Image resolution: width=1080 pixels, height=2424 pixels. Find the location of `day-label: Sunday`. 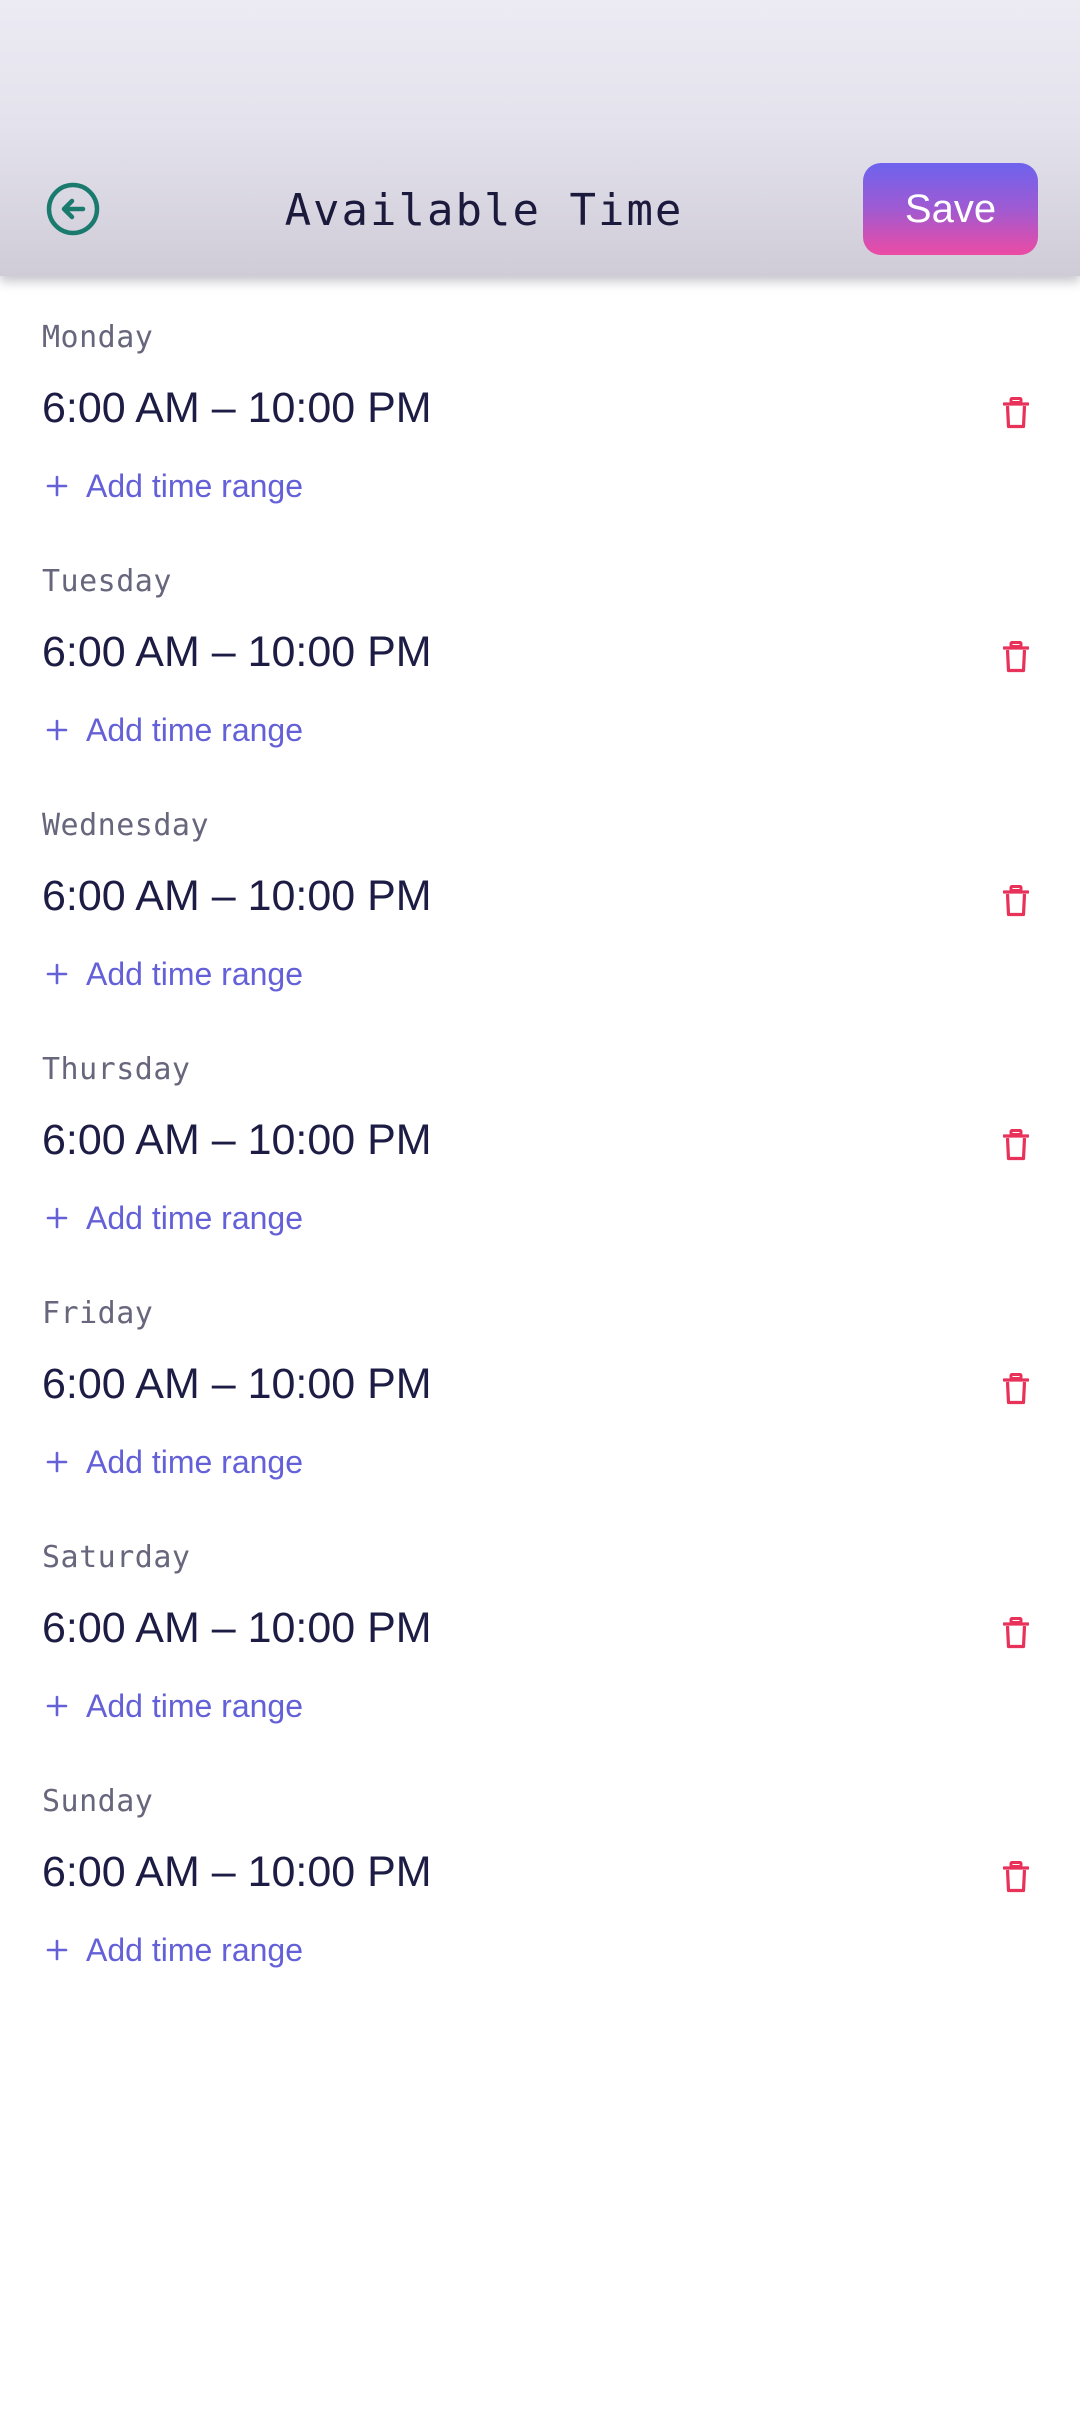

day-label: Sunday is located at coordinates (98, 1801).